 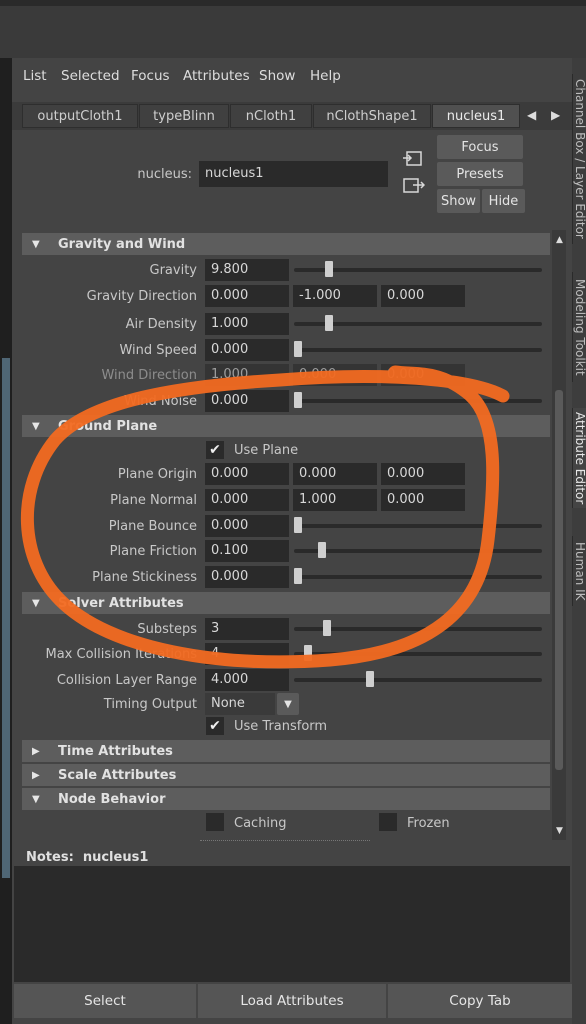 I want to click on tab-typeblinn: typeBlinn, so click(x=184, y=116).